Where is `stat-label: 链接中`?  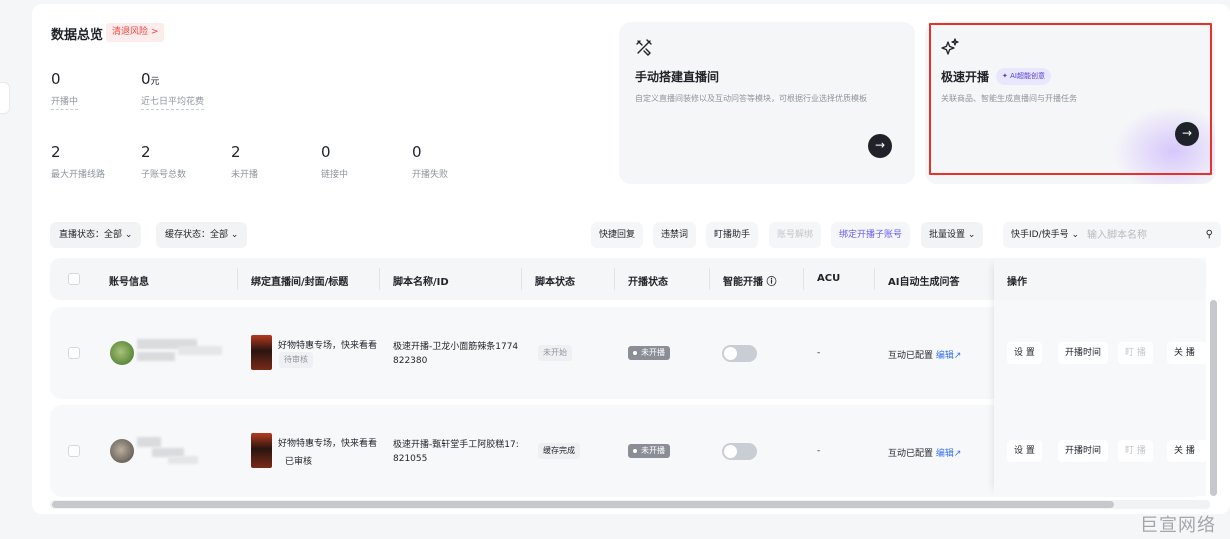 stat-label: 链接中 is located at coordinates (335, 175).